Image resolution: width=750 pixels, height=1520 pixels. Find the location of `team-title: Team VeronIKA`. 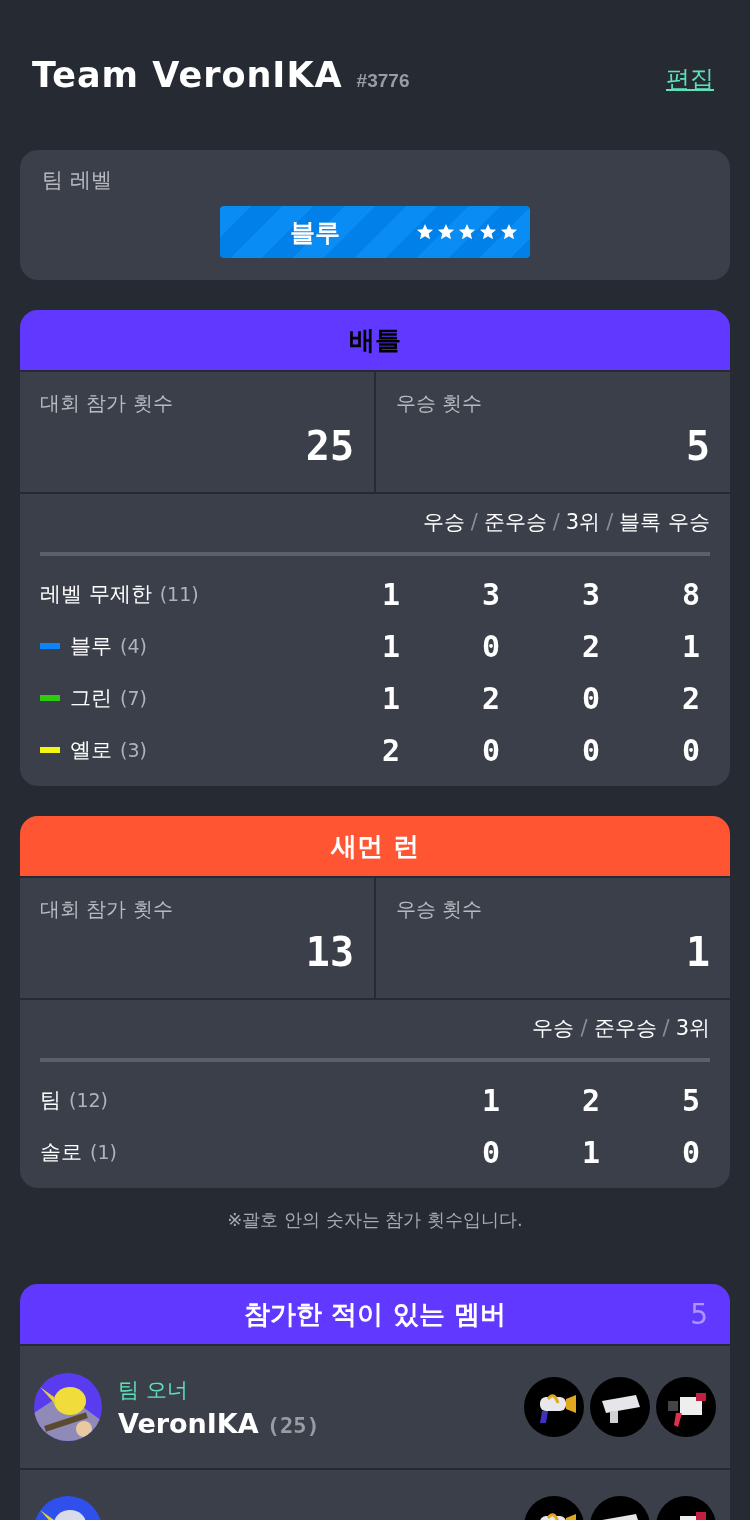

team-title: Team VeronIKA is located at coordinates (187, 75).